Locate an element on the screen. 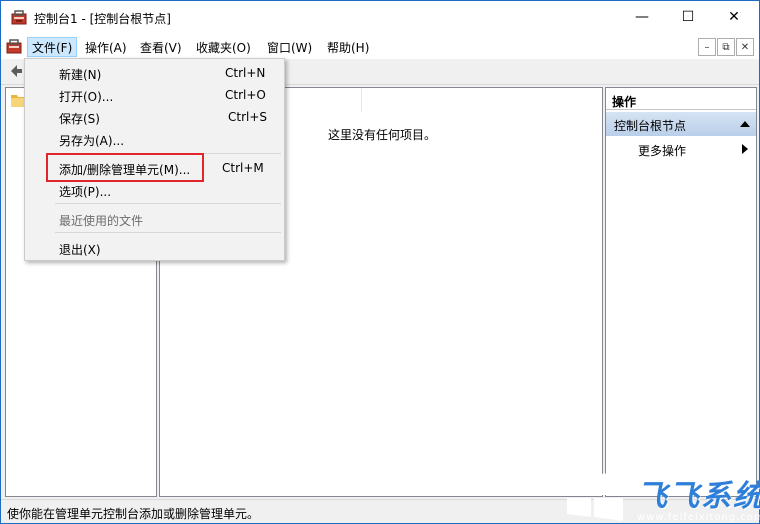  menu-item-label: 新建(N) is located at coordinates (80, 75).